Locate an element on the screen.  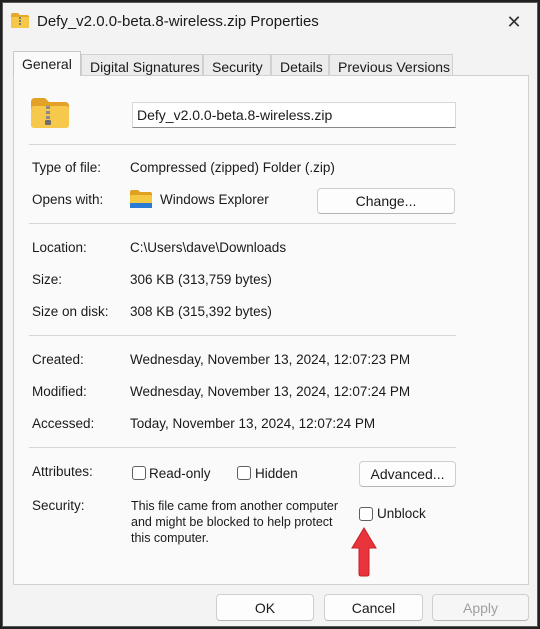
unblock-label: Unblock is located at coordinates (401, 513).